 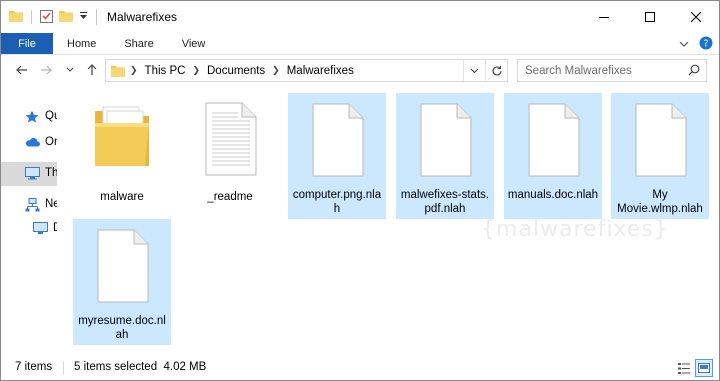 I want to click on tab-share: Share, so click(x=138, y=43).